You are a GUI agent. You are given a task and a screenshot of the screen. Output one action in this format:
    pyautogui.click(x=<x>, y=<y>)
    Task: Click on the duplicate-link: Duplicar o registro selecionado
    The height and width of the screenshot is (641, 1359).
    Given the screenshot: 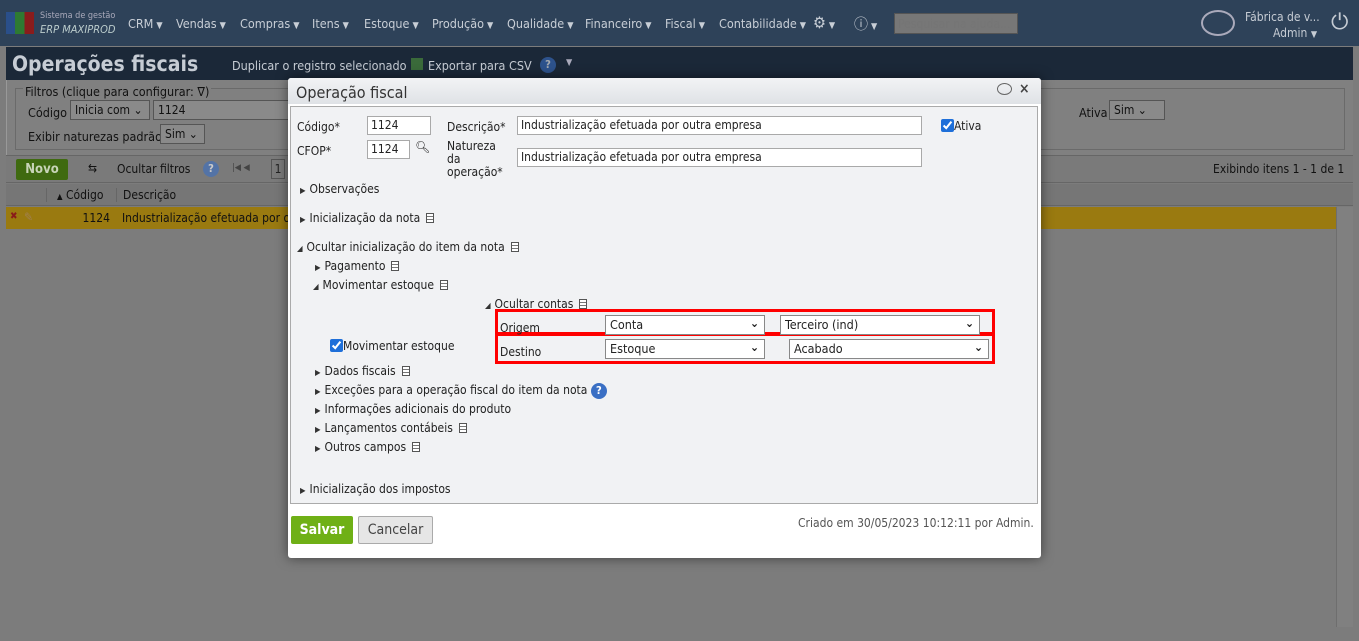 What is the action you would take?
    pyautogui.click(x=319, y=65)
    